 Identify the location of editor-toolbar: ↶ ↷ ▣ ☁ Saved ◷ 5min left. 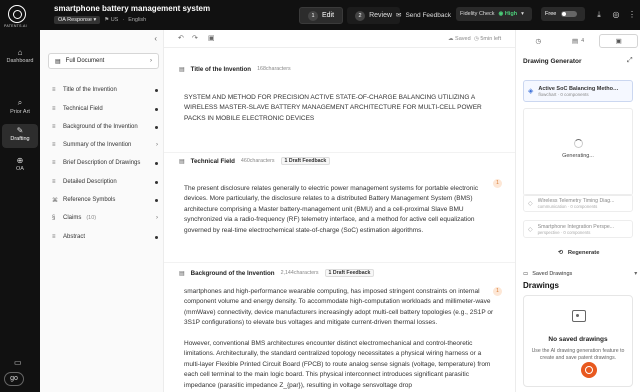
(339, 39).